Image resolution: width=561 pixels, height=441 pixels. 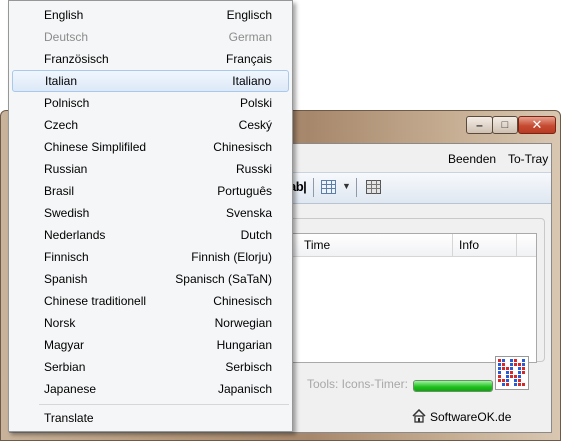 I want to click on menu-item-label: Polnisch, so click(x=67, y=103).